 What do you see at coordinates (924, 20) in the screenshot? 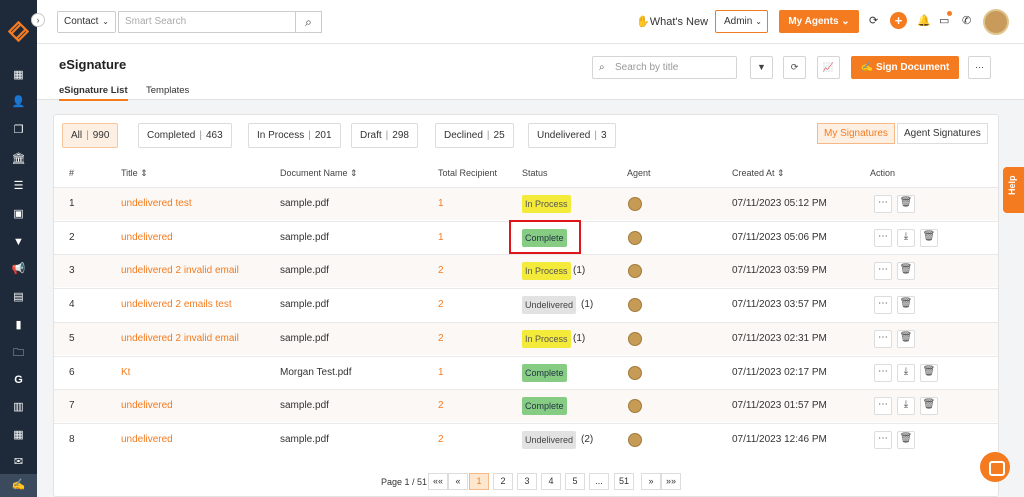
I see `bell-icon: 🔔` at bounding box center [924, 20].